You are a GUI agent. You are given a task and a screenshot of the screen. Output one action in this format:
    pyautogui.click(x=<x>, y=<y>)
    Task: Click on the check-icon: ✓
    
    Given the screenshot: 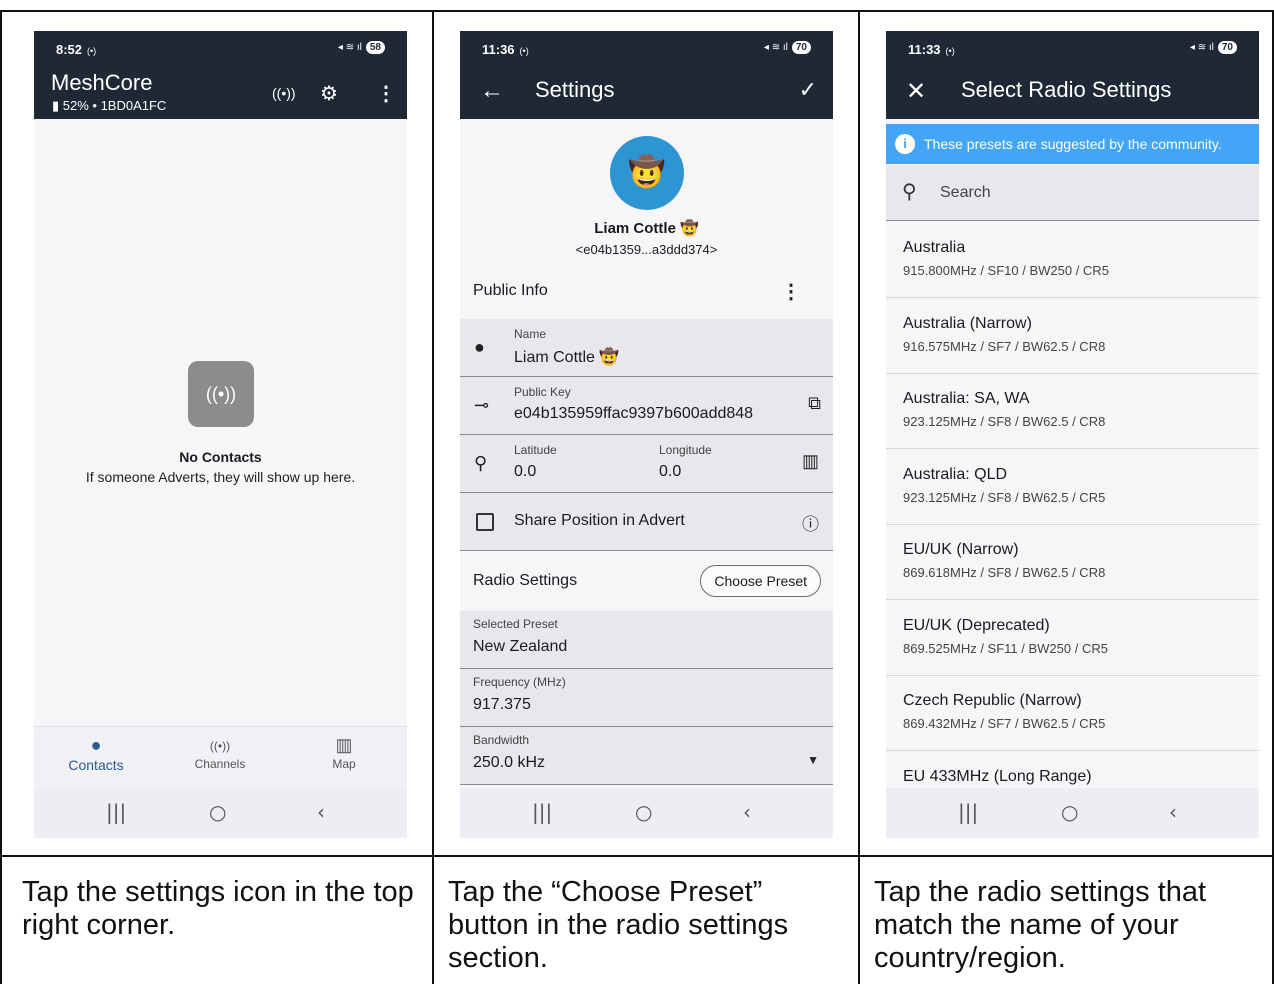 What is the action you would take?
    pyautogui.click(x=808, y=90)
    